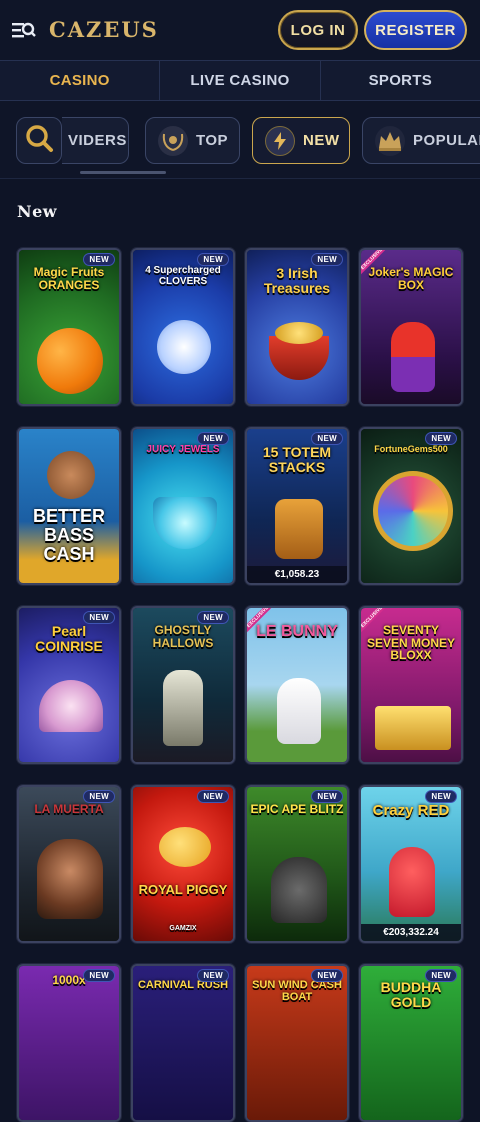 This screenshot has width=480, height=1122. I want to click on captain-image, so click(70, 879).